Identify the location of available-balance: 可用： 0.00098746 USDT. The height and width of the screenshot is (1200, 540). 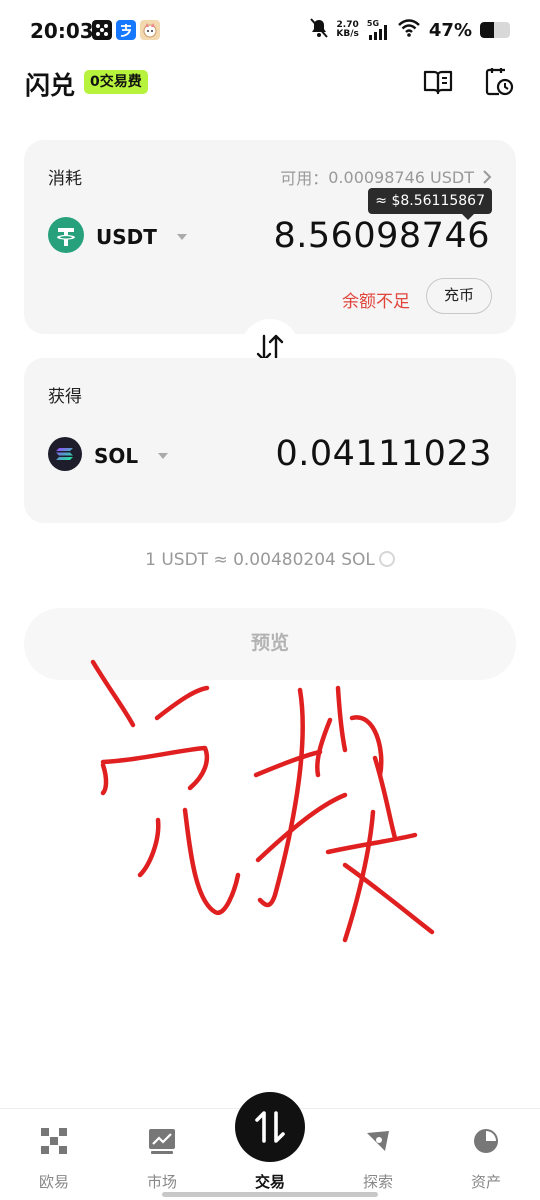
(386, 177).